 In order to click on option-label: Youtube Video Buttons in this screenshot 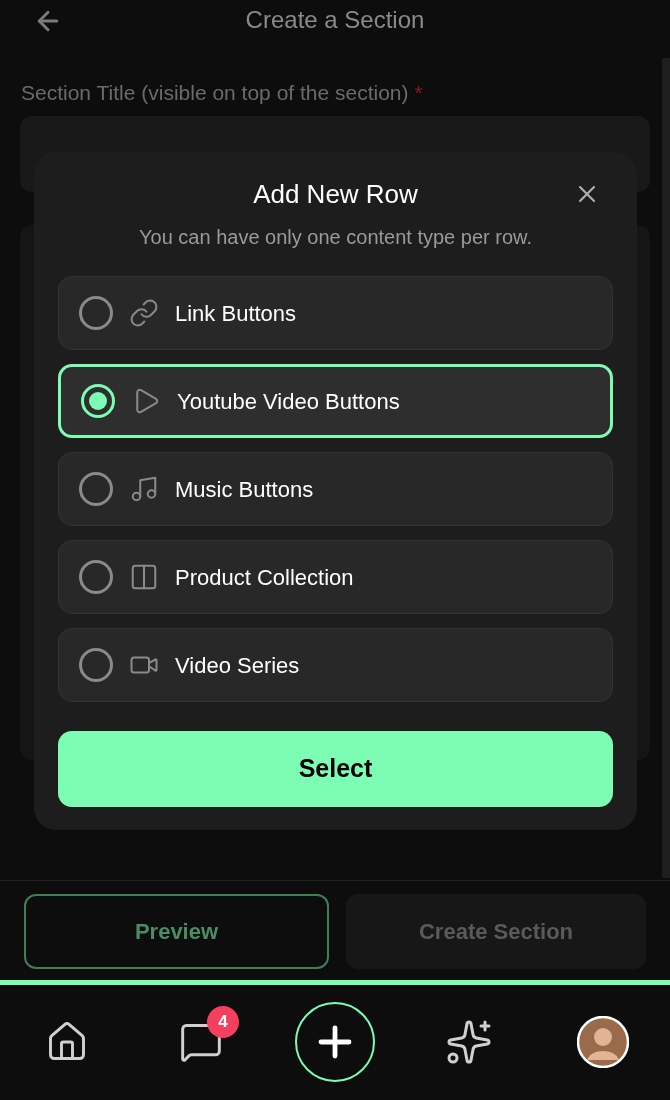, I will do `click(288, 401)`.